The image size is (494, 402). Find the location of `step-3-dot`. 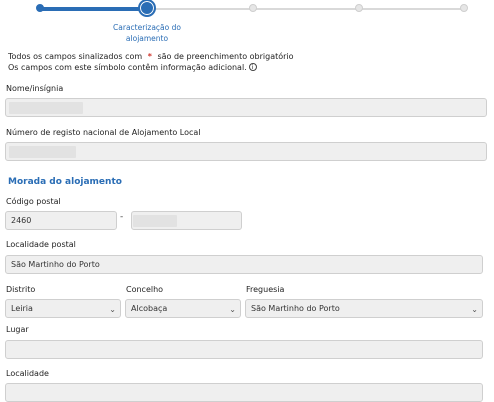

step-3-dot is located at coordinates (253, 8).